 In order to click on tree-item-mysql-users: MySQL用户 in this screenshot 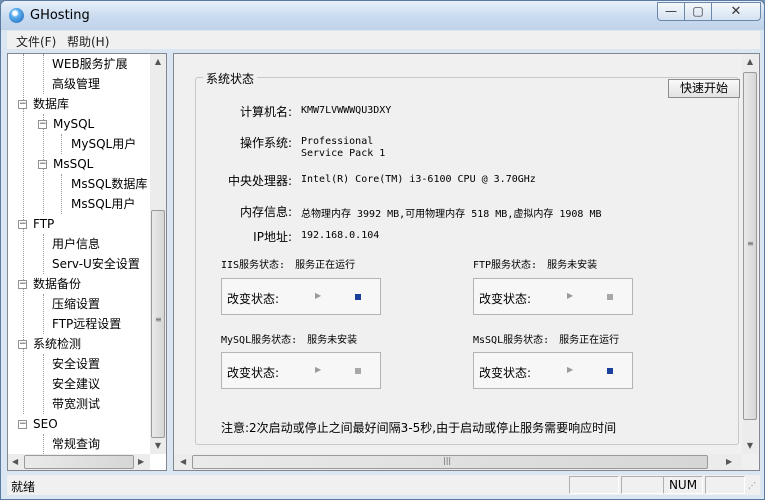, I will do `click(103, 144)`.